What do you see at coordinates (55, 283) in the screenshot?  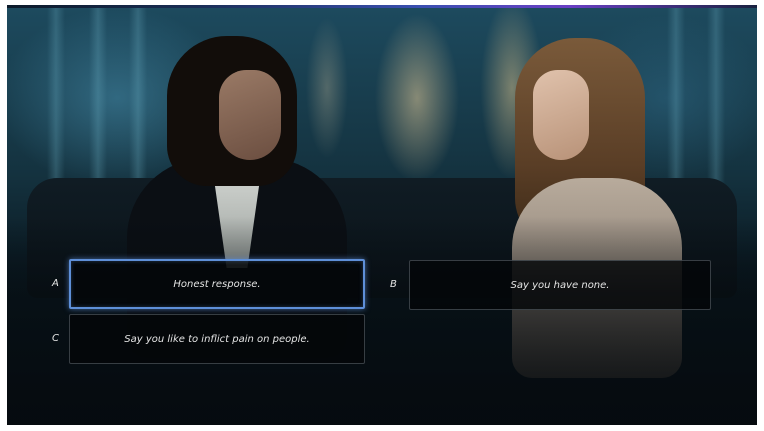 I see `choice-a-key: A` at bounding box center [55, 283].